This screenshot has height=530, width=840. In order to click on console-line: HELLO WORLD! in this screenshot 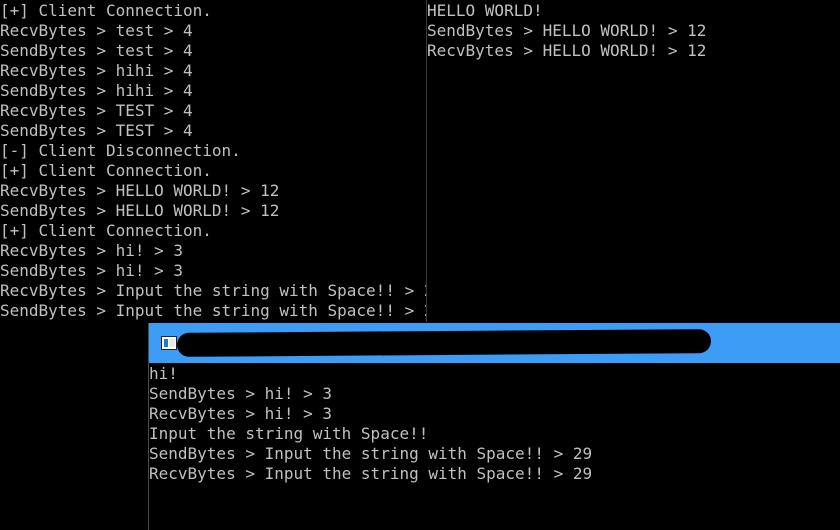, I will do `click(485, 10)`.